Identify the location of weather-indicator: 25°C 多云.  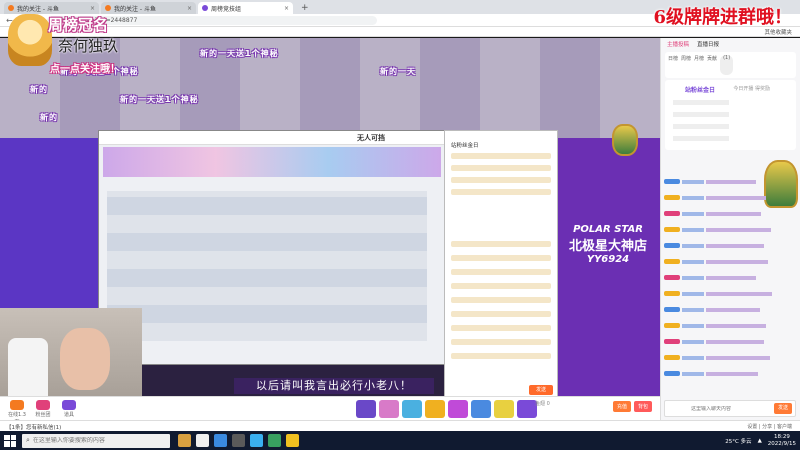
(738, 441).